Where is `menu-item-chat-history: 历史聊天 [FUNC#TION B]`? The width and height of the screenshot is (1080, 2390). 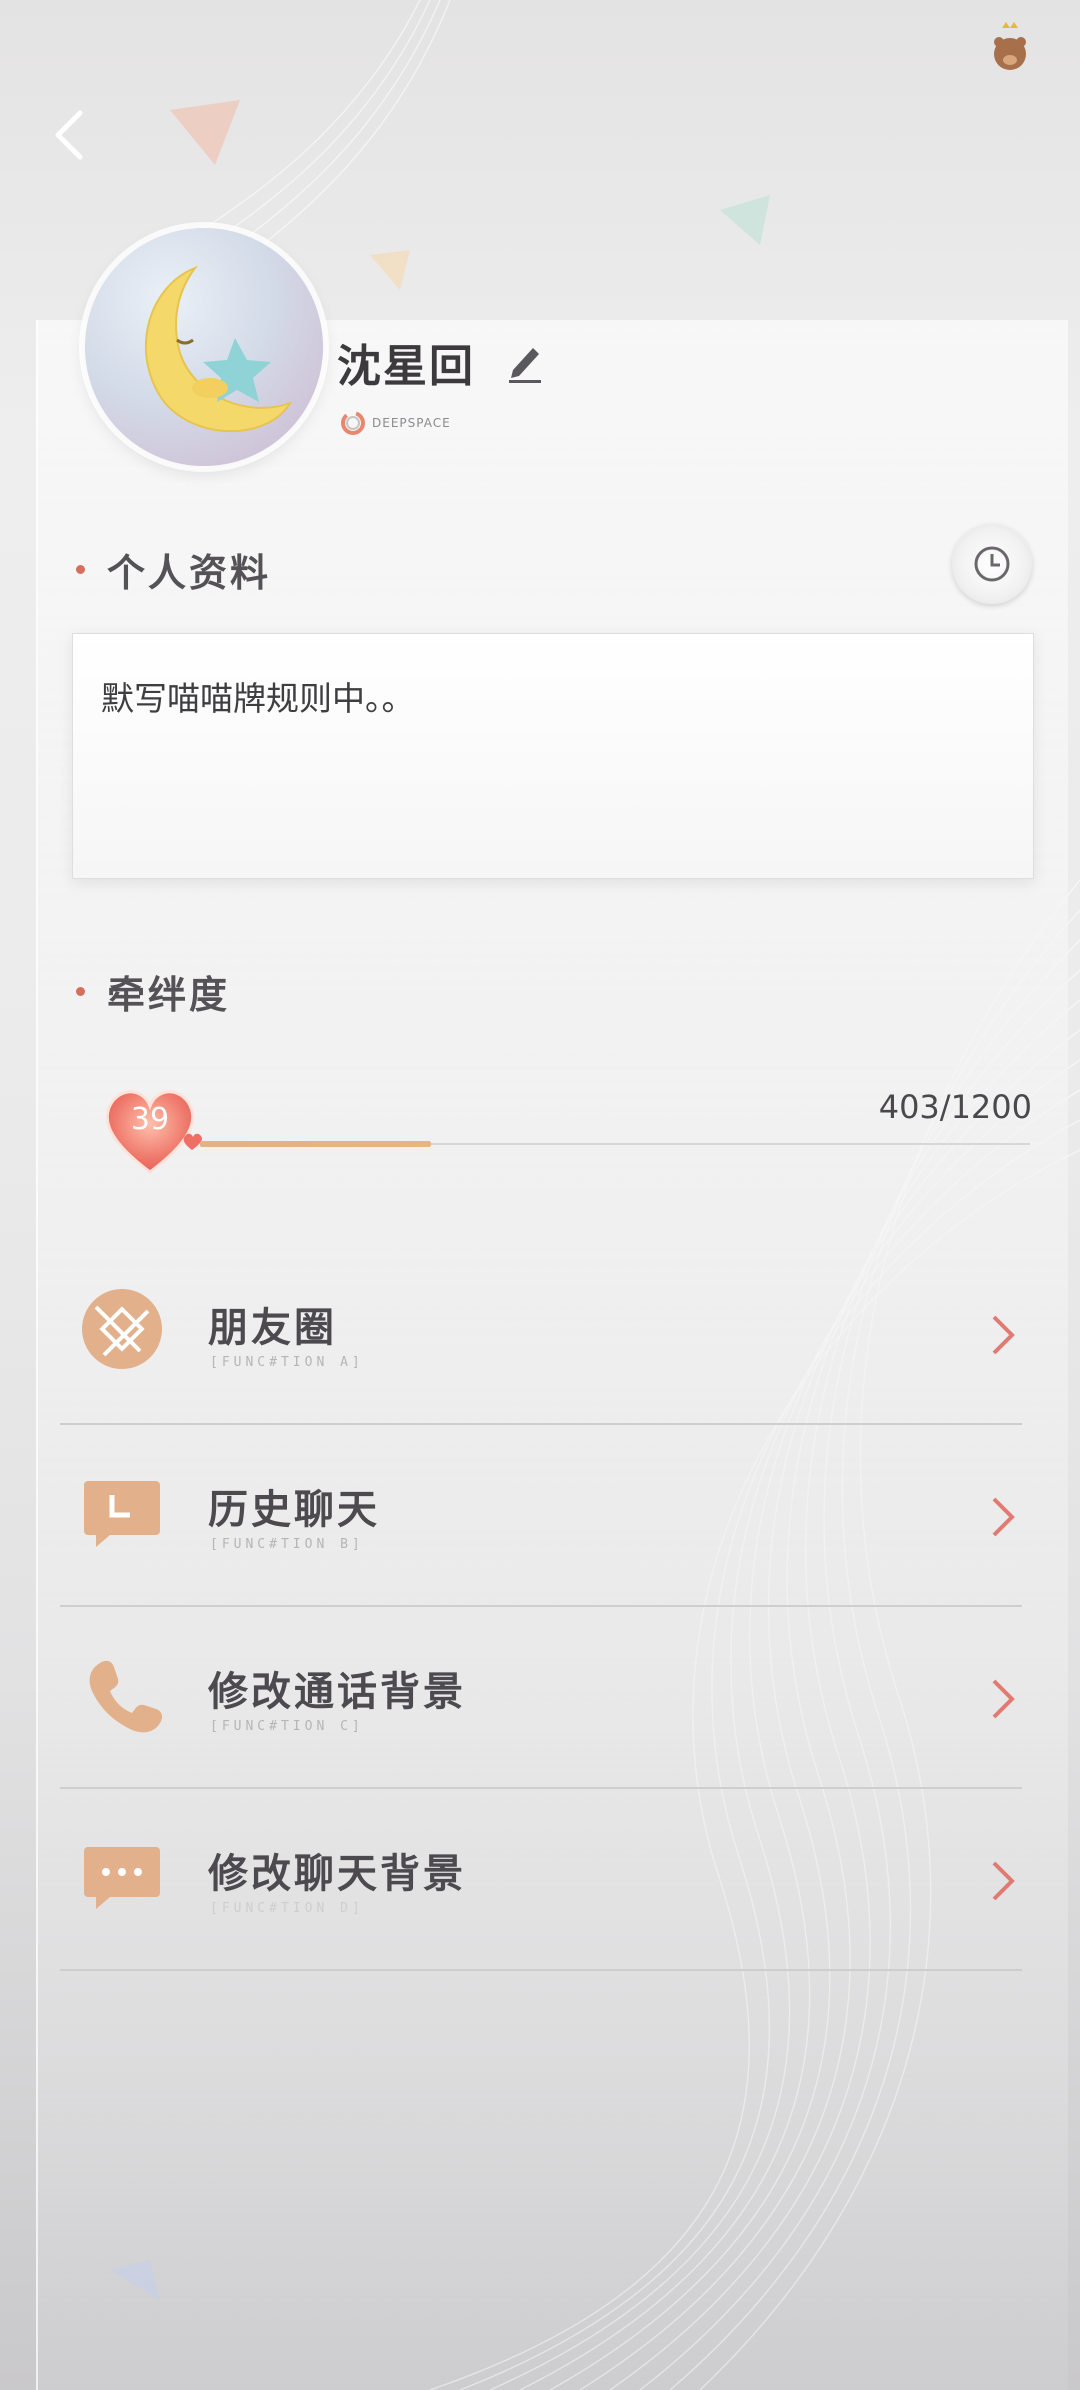
menu-item-chat-history: 历史聊天 [FUNC#TION B] is located at coordinates (541, 1516).